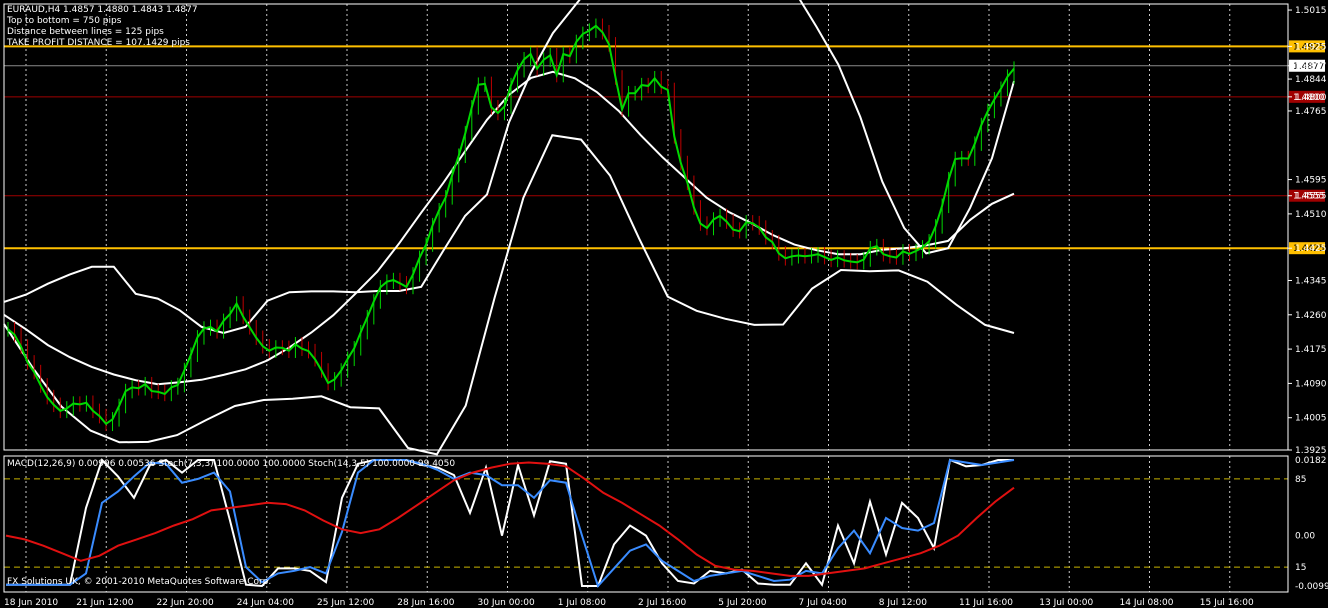  Describe the element at coordinates (1311, 316) in the screenshot. I see `y-tick-label: 1.4260` at that location.